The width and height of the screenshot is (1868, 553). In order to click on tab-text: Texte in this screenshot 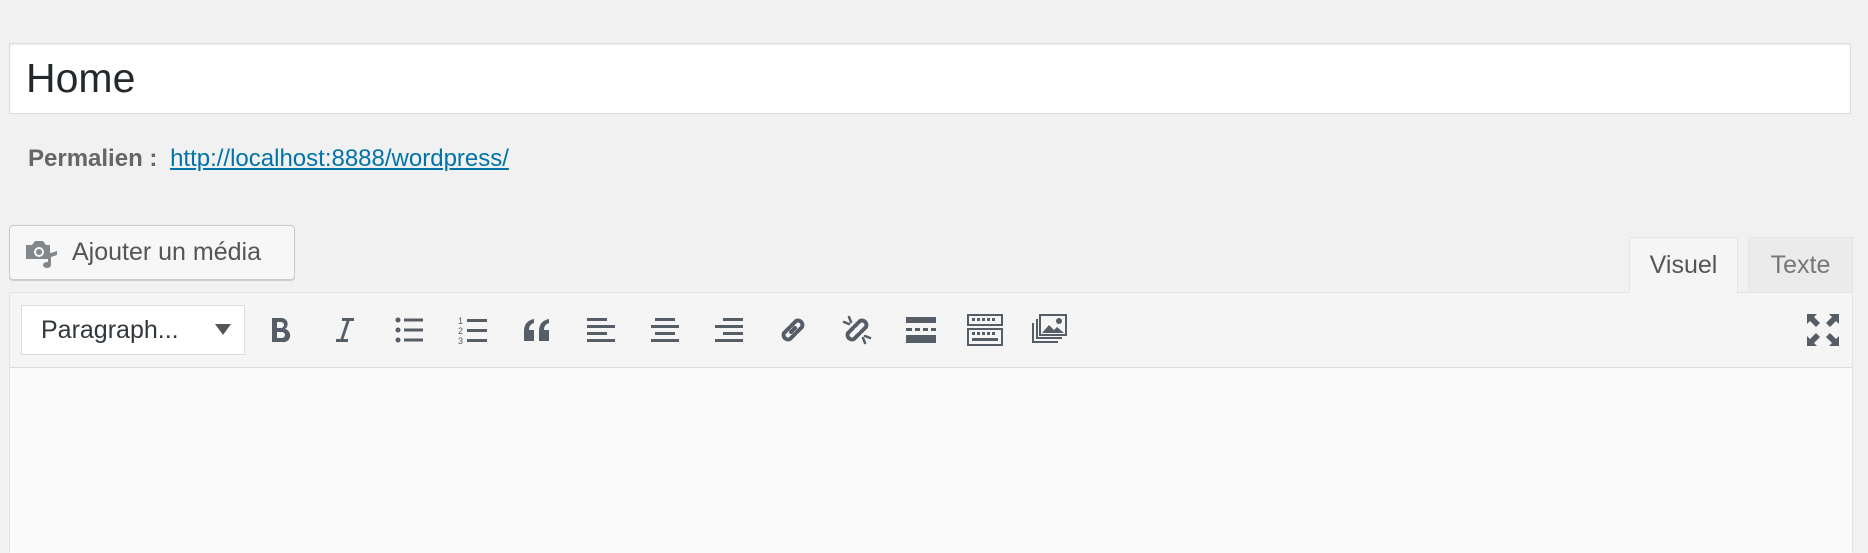, I will do `click(1800, 265)`.